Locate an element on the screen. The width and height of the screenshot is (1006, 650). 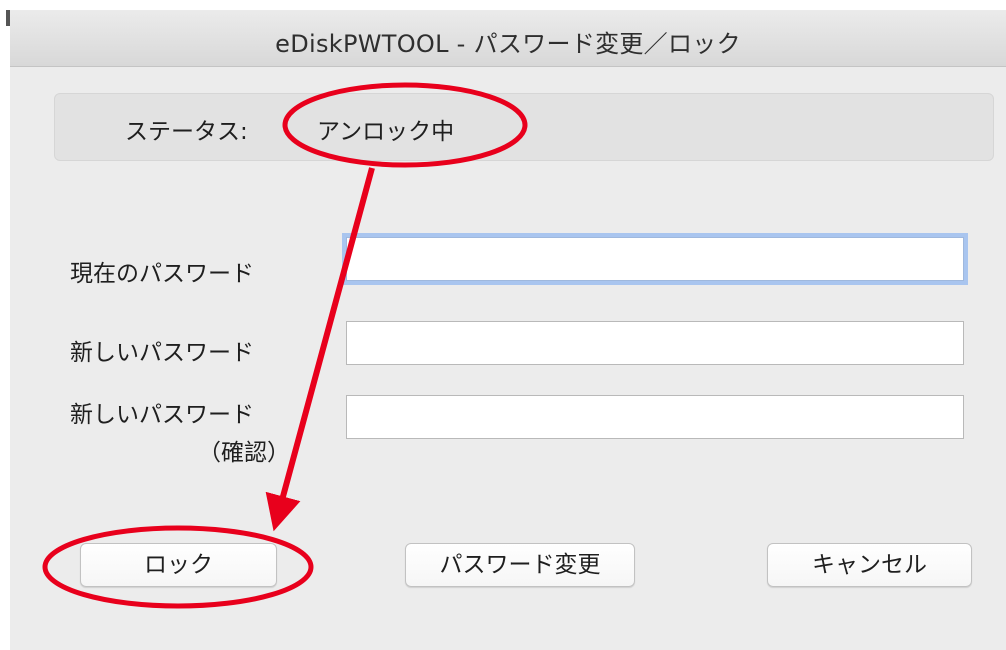
confirm-password-label: 新しいパスワード is located at coordinates (162, 415).